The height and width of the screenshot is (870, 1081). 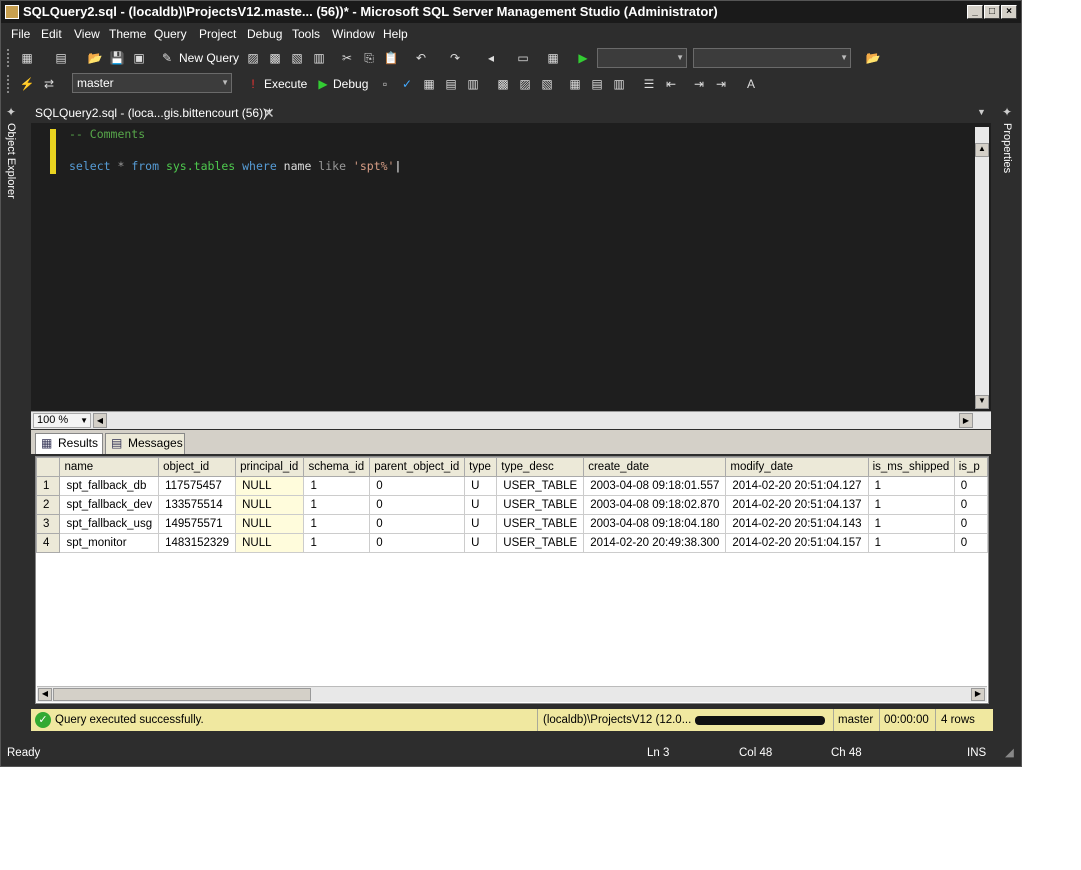 What do you see at coordinates (217, 34) in the screenshot?
I see `menu-project: Project` at bounding box center [217, 34].